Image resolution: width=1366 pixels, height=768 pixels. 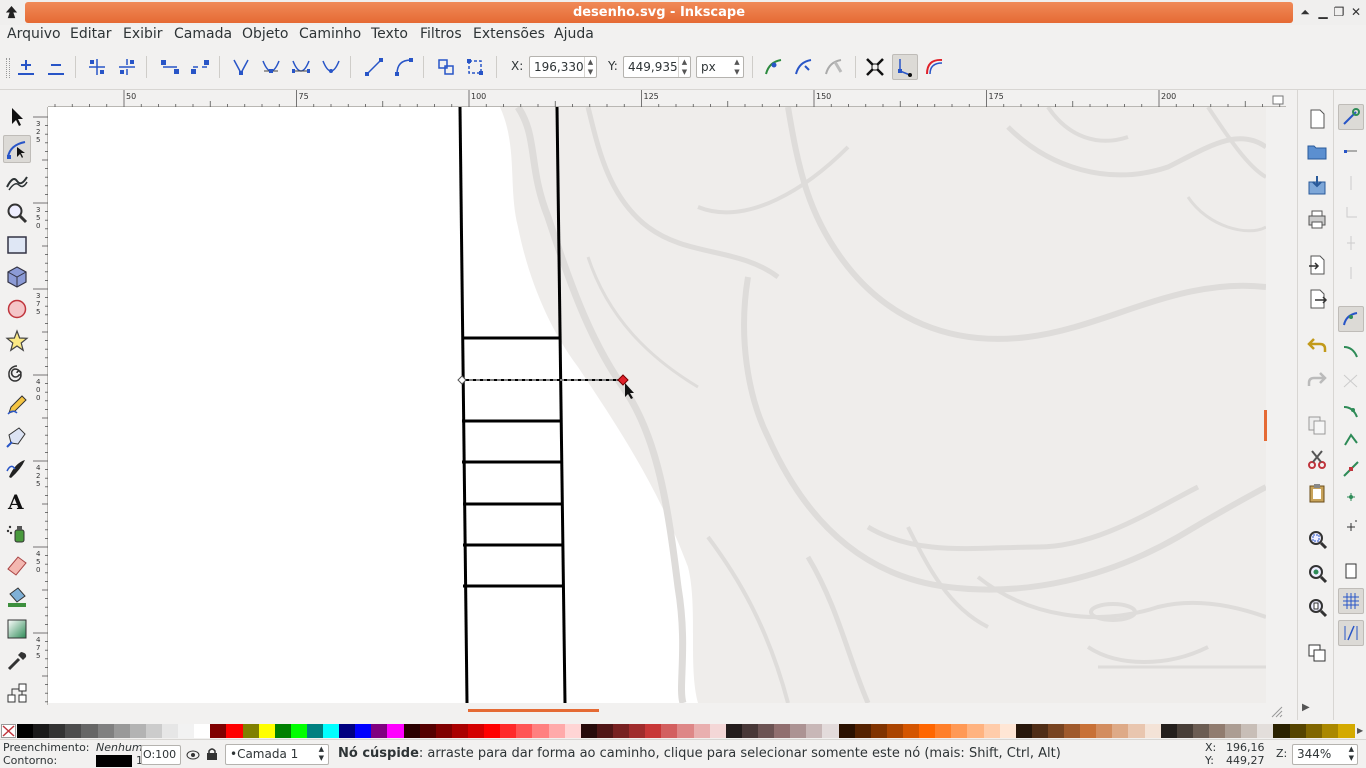 What do you see at coordinates (1277, 712) in the screenshot?
I see `resize-grip-icon` at bounding box center [1277, 712].